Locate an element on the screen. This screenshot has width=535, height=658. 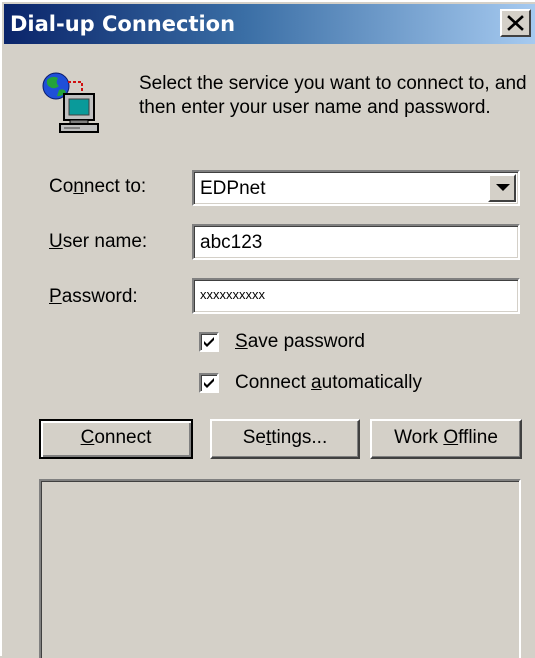
save-password-checkbox is located at coordinates (209, 342).